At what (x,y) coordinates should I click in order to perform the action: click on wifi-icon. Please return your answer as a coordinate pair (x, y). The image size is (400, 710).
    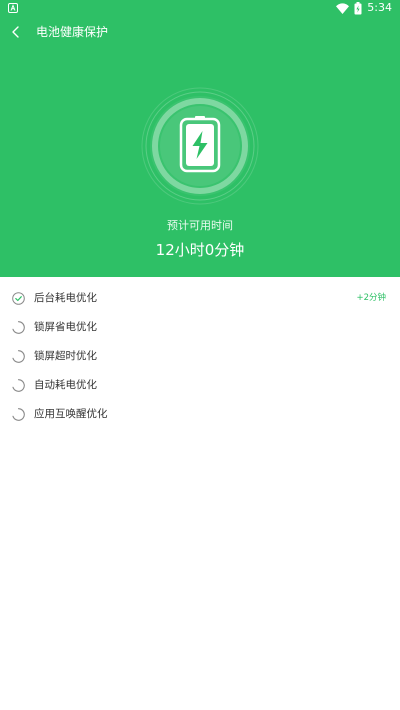
    Looking at the image, I should click on (343, 8).